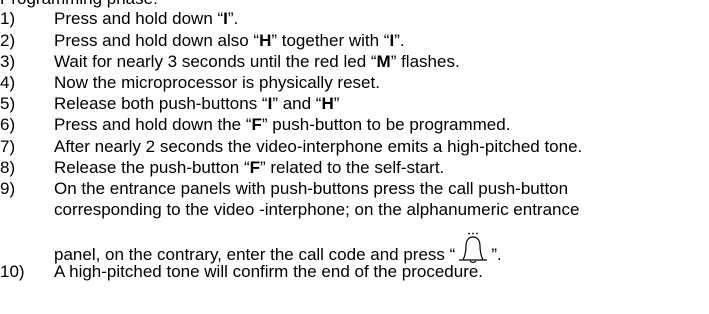 Image resolution: width=709 pixels, height=314 pixels. What do you see at coordinates (352, 167) in the screenshot?
I see `step-text-segment: ” related to the self-start.` at bounding box center [352, 167].